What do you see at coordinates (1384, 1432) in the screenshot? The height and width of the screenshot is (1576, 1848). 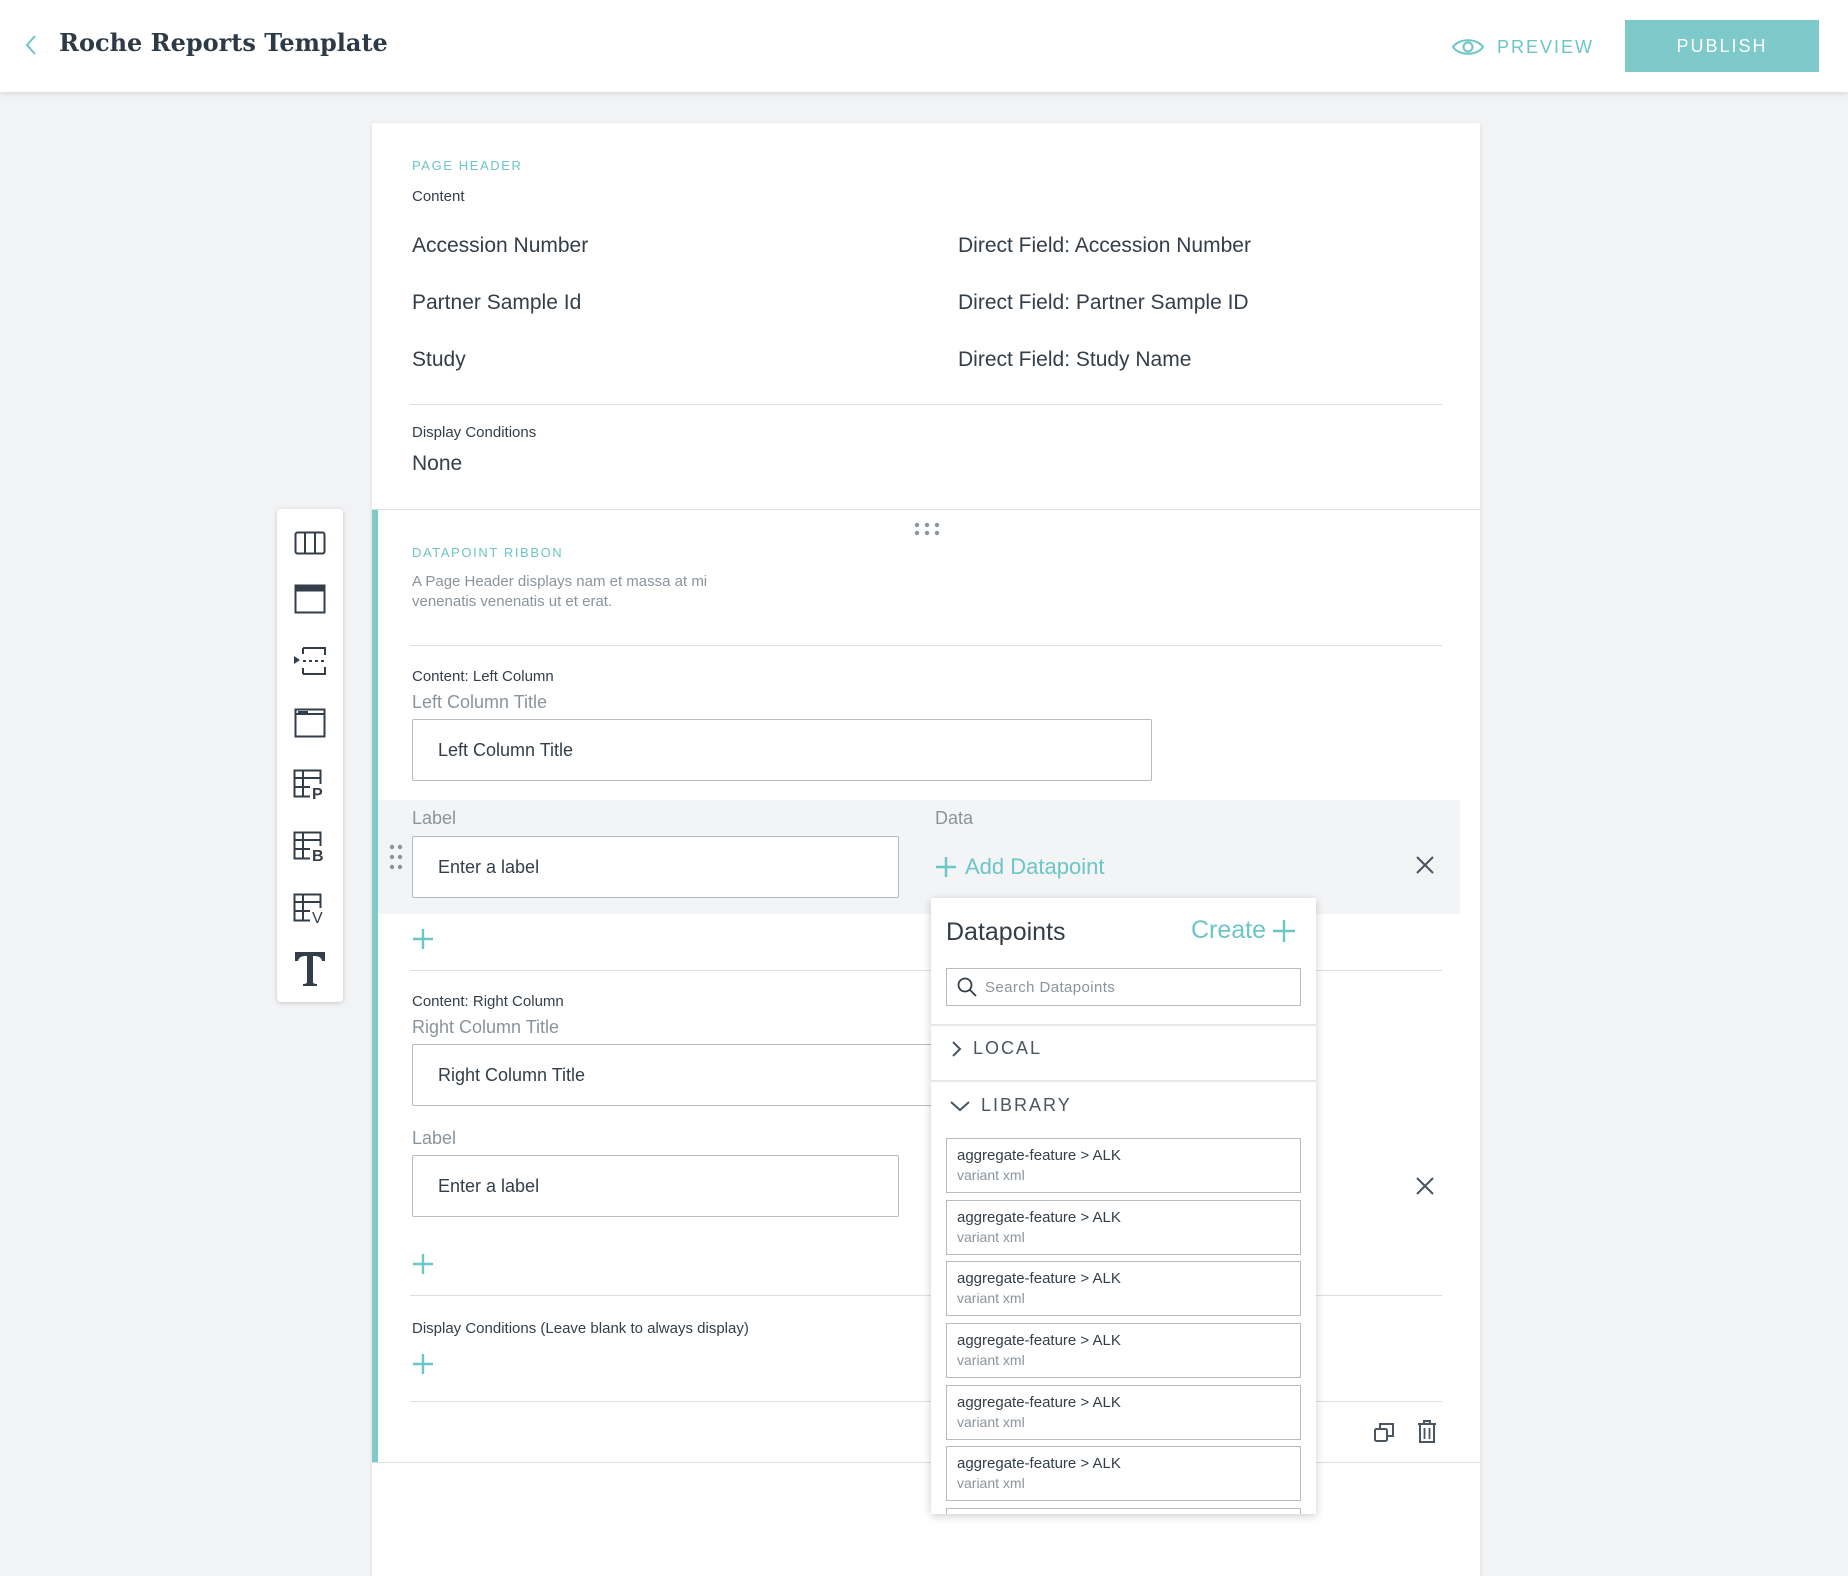 I see `duplicate-icon` at bounding box center [1384, 1432].